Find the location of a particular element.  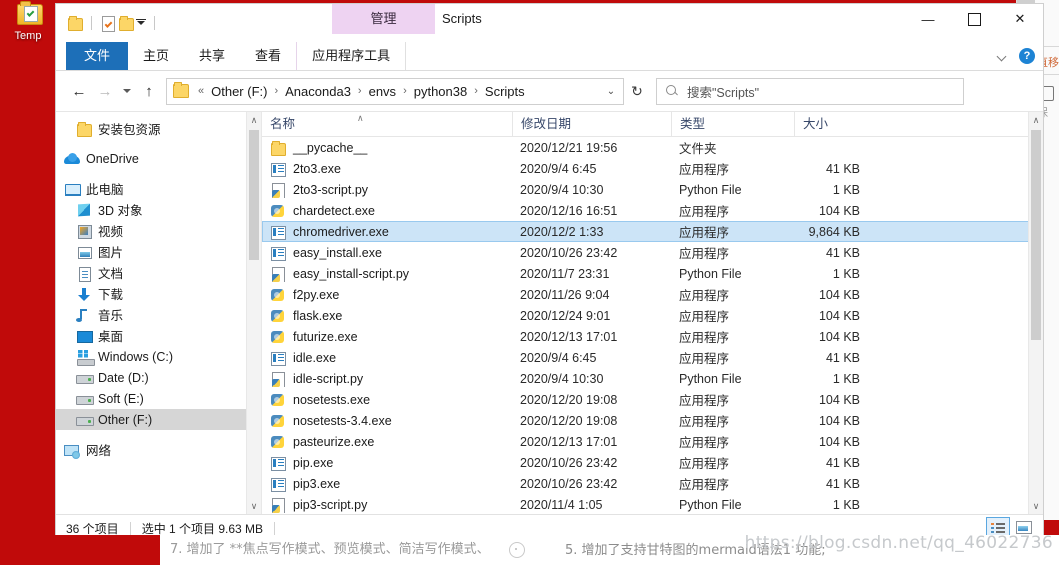

file-name-label: 2to3.exe is located at coordinates (317, 168).